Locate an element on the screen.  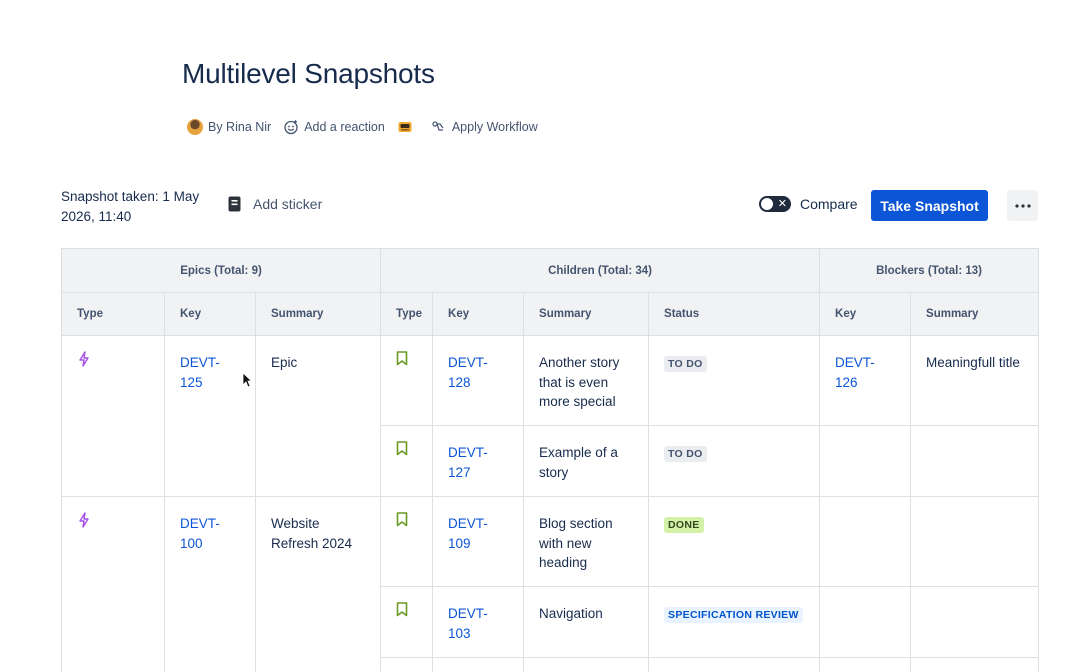
child-summary-cell is located at coordinates (586, 664).